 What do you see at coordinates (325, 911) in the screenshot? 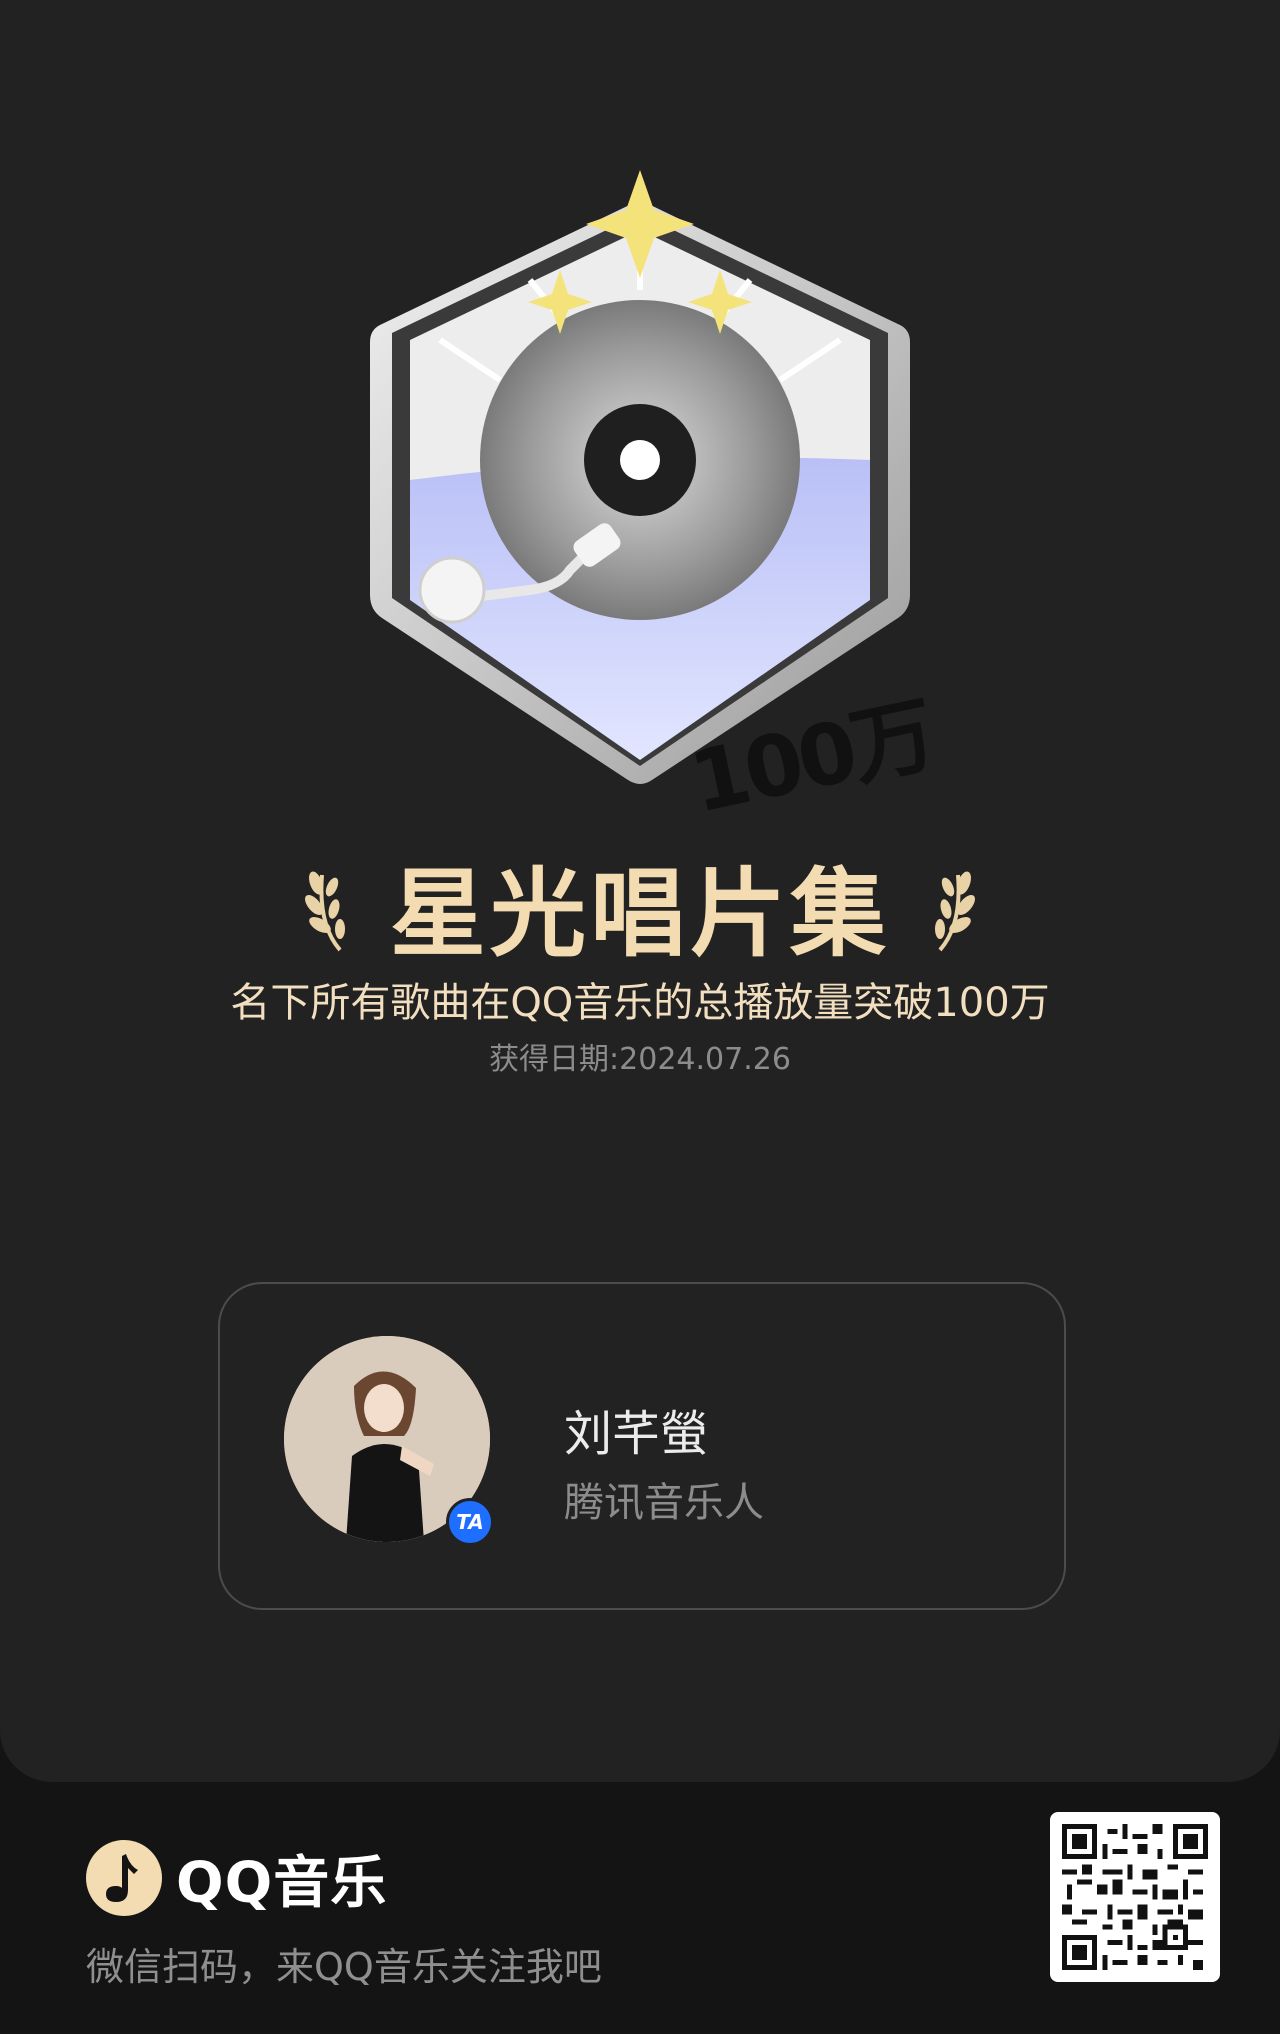
I see `laurel-left-icon` at bounding box center [325, 911].